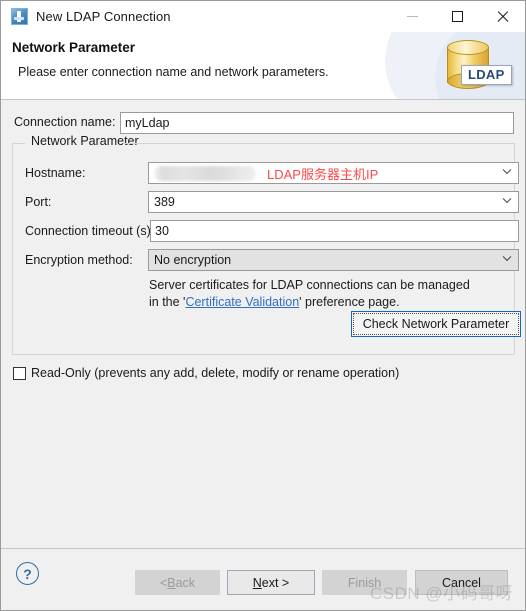  Describe the element at coordinates (333, 260) in the screenshot. I see `encryption-method-combobox: No encryption` at that location.